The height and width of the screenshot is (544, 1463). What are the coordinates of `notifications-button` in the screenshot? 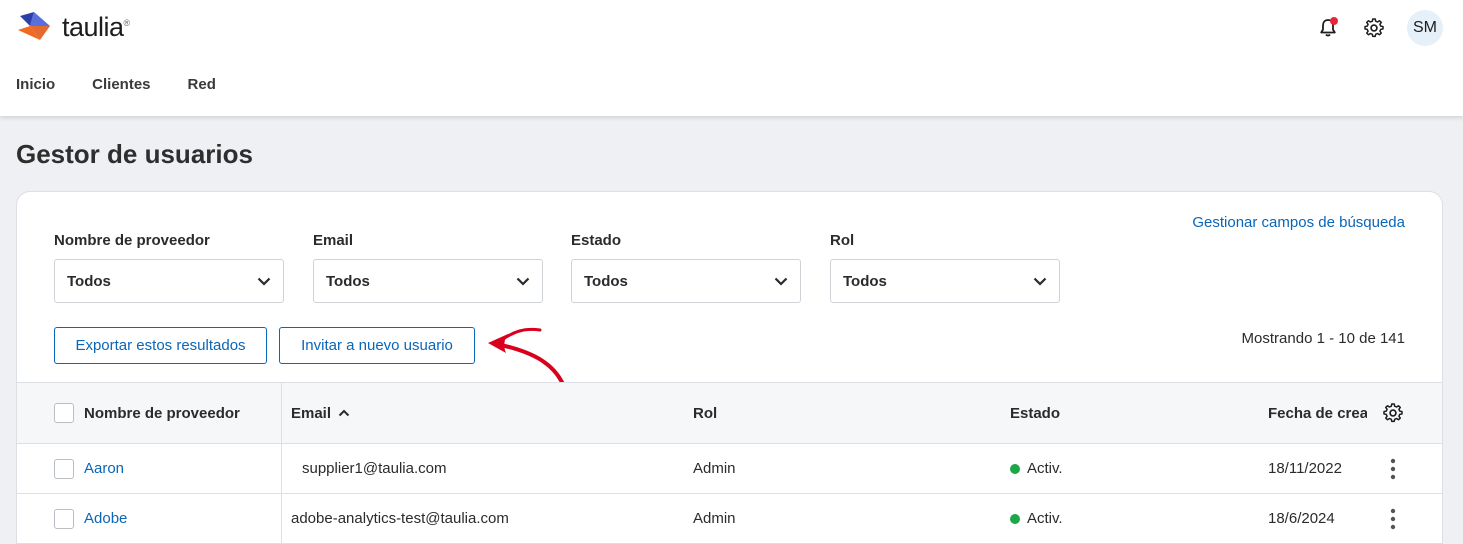 It's located at (1328, 28).